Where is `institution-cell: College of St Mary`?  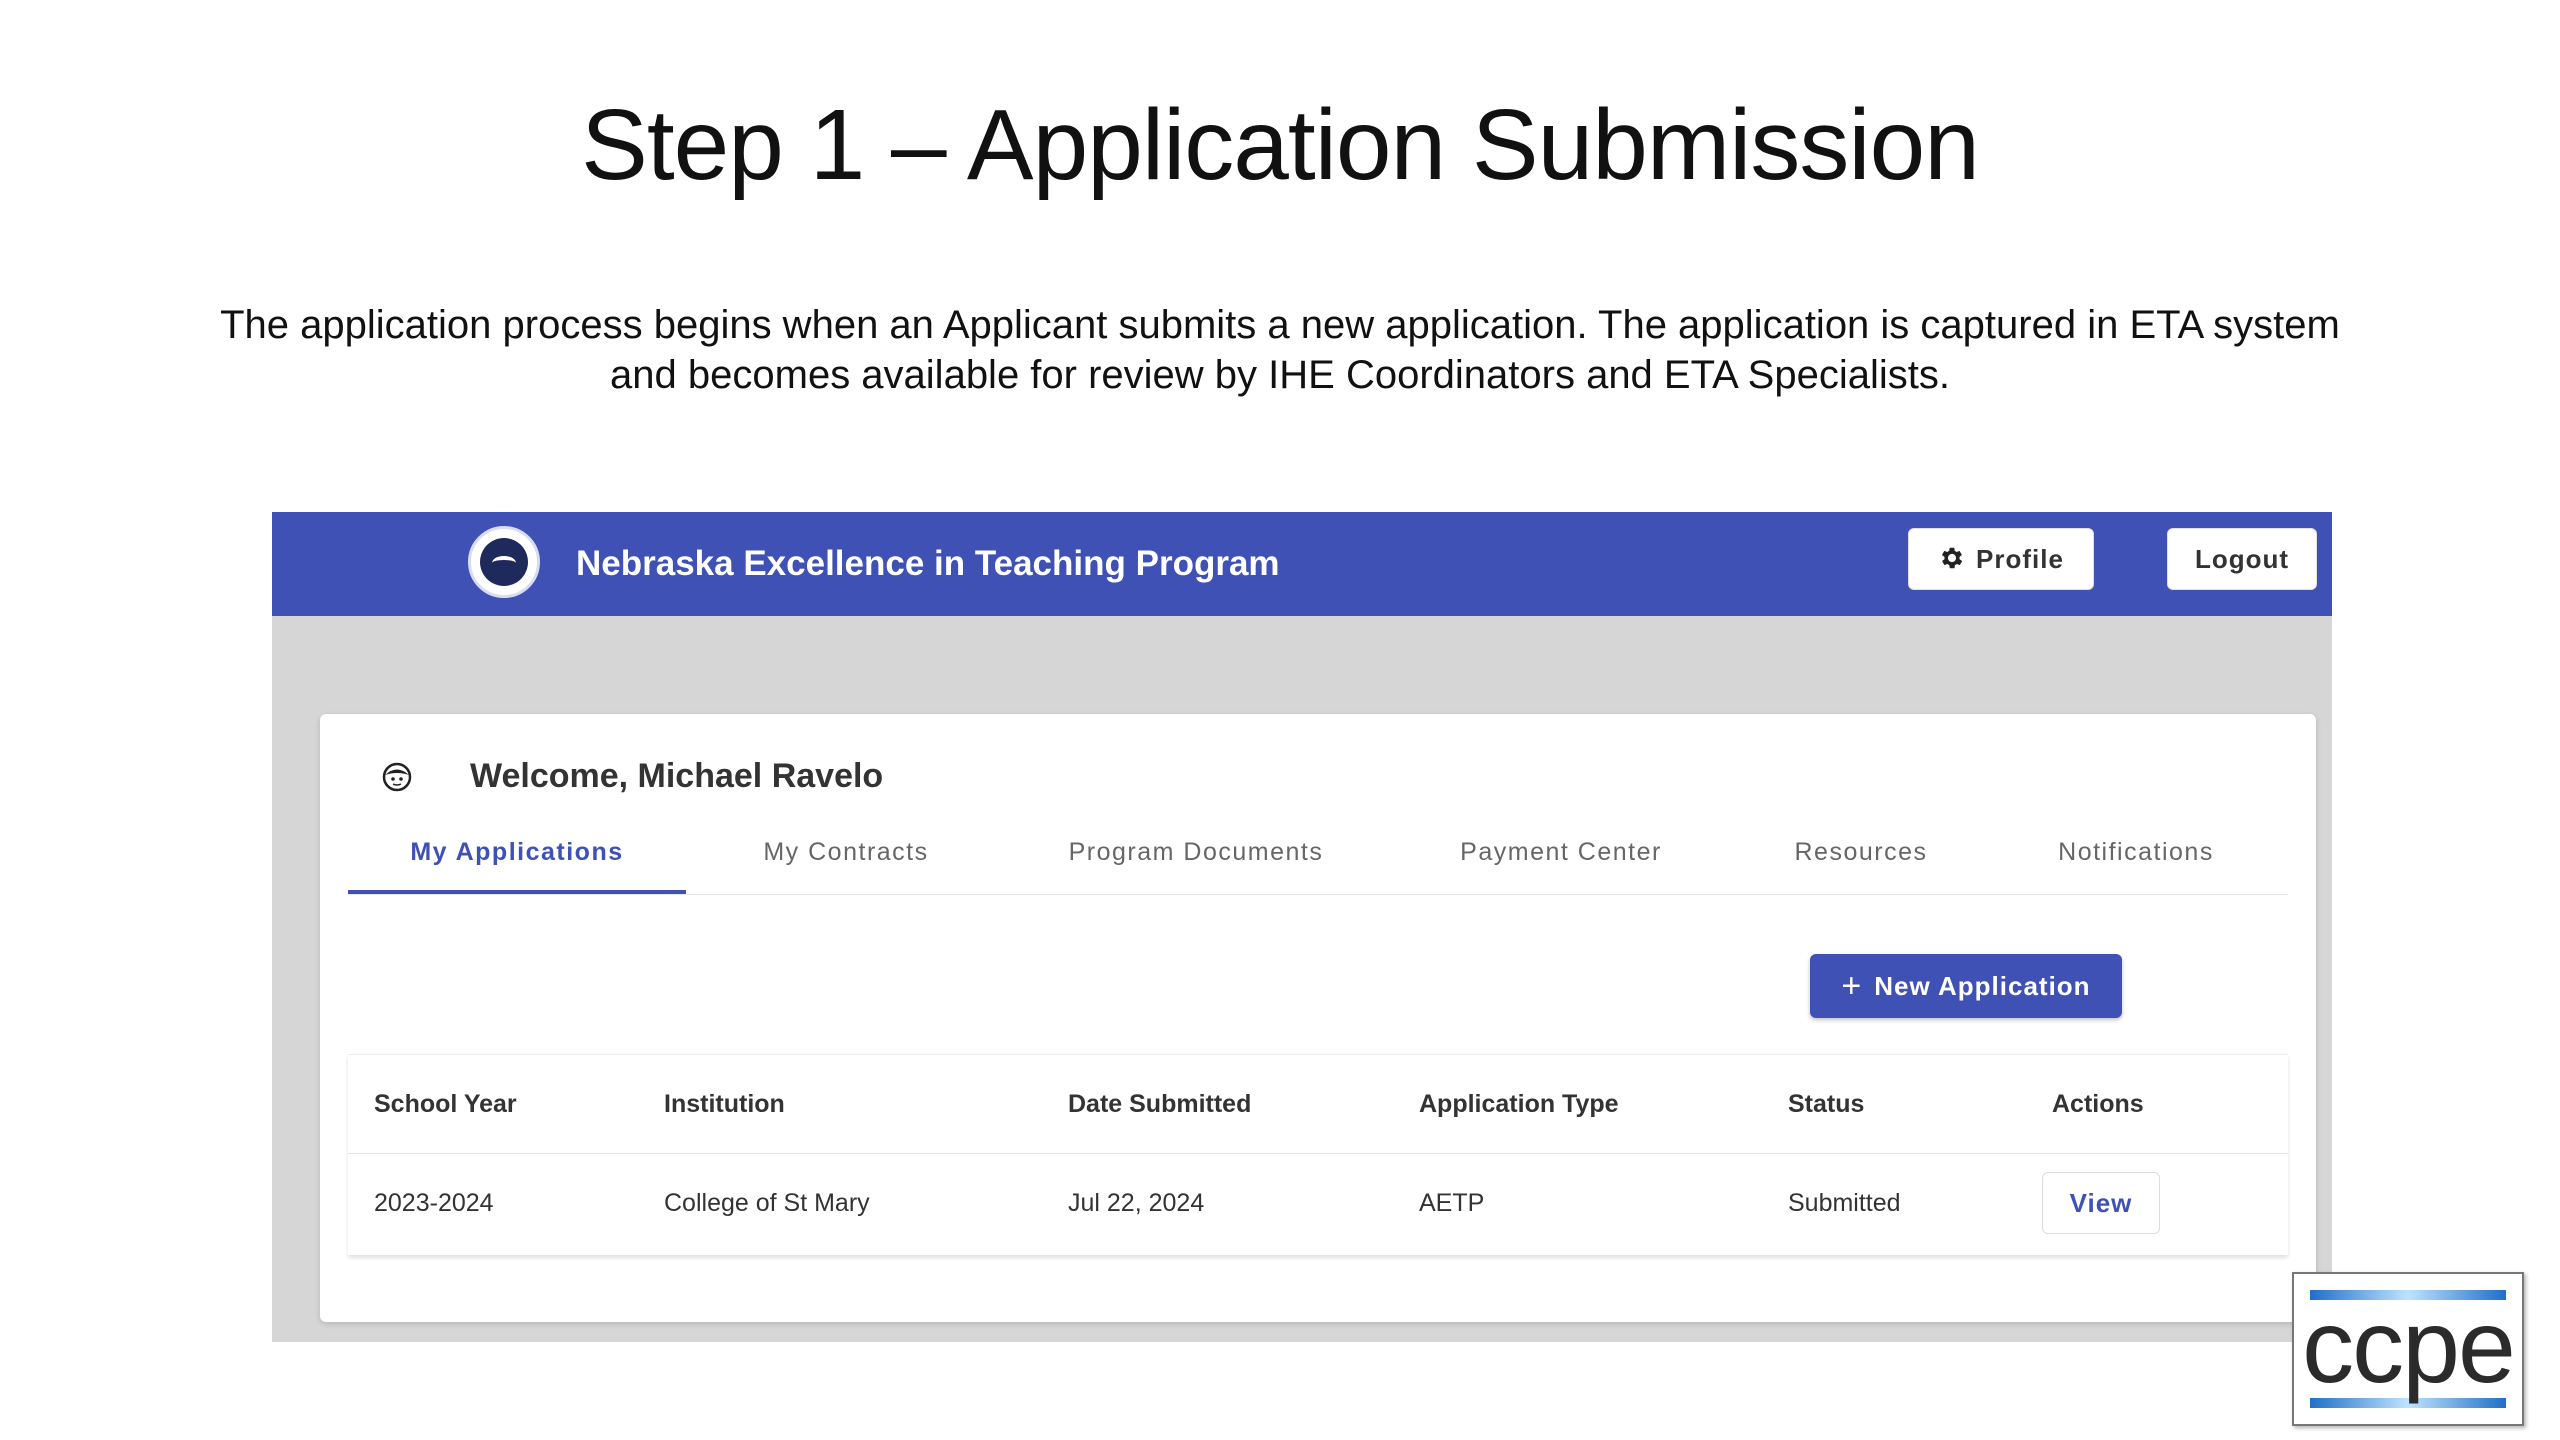
institution-cell: College of St Mary is located at coordinates (767, 1203).